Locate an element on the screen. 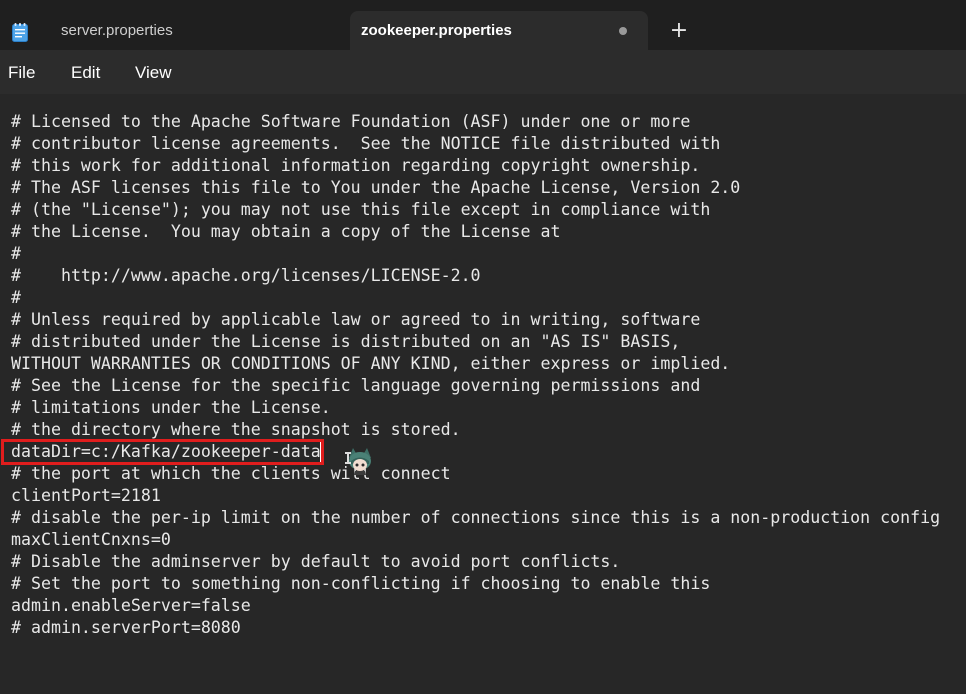 The image size is (966, 694). editor-line: maxClientCnxns=0 is located at coordinates (91, 540).